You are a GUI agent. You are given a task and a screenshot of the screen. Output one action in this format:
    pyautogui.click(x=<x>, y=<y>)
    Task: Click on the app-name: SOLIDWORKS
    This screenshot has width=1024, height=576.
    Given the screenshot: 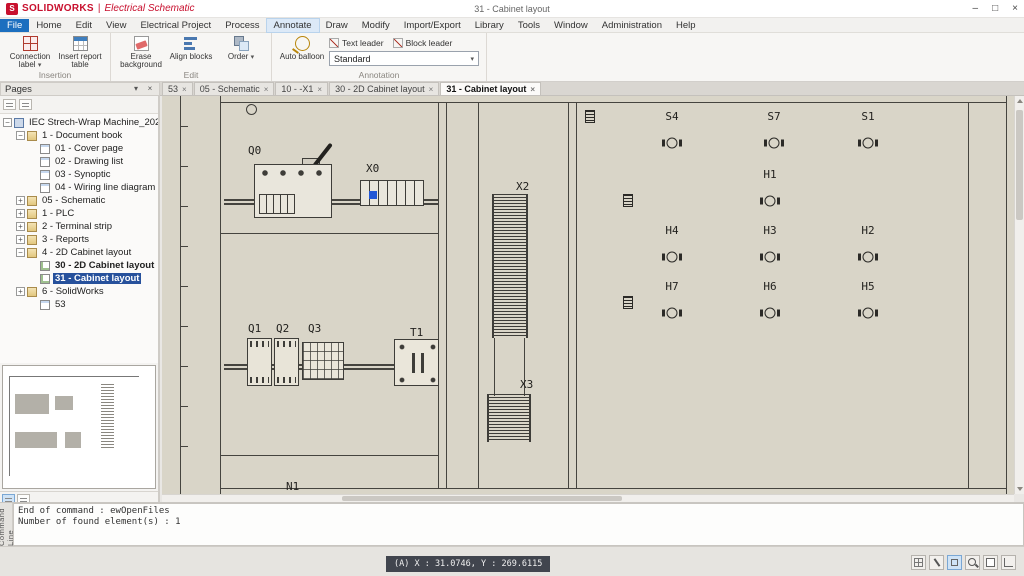 What is the action you would take?
    pyautogui.click(x=58, y=8)
    